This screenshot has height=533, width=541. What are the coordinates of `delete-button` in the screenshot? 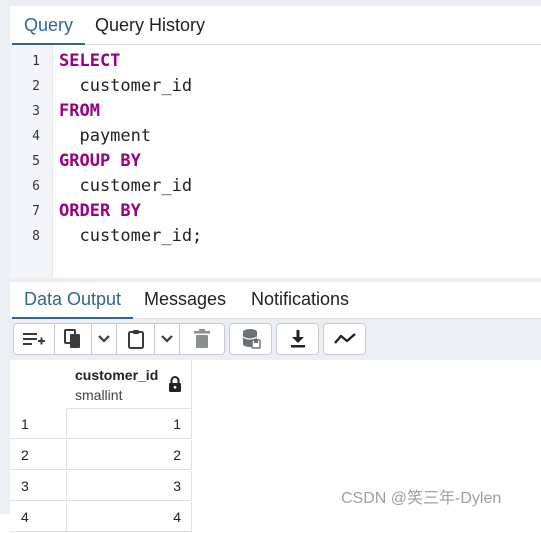 It's located at (202, 339).